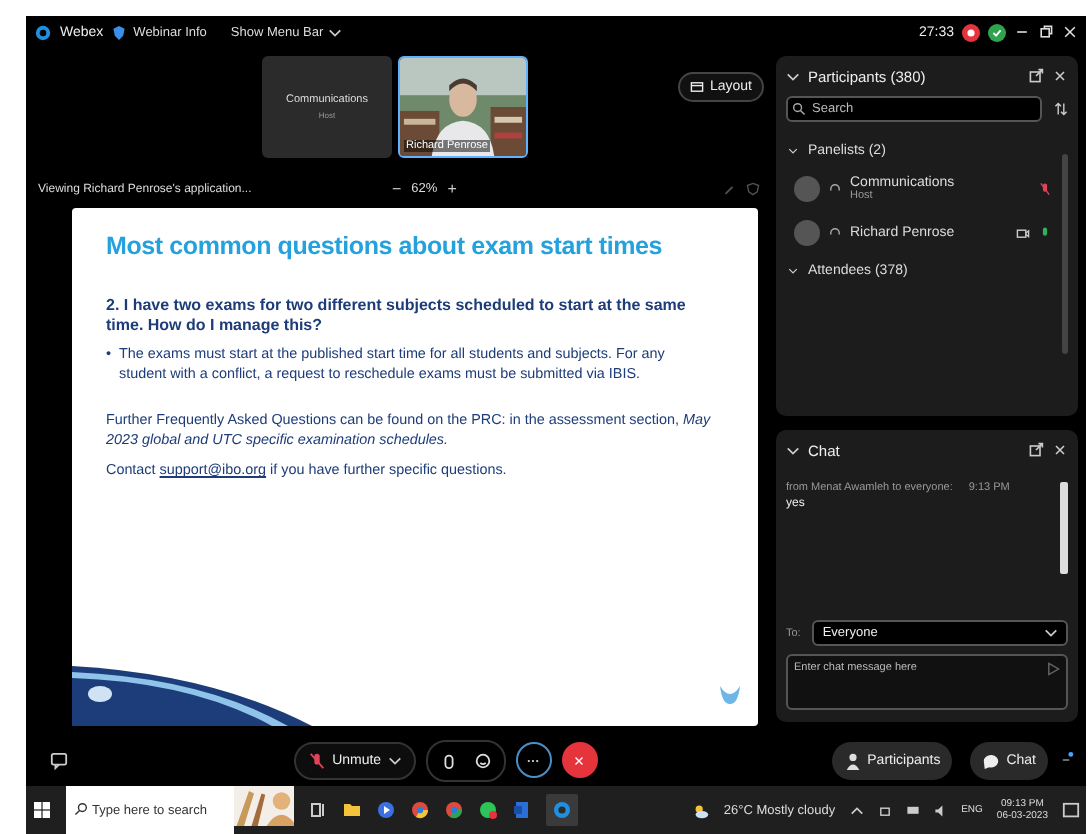 The image size is (1088, 834). What do you see at coordinates (488, 810) in the screenshot?
I see `phone-chat-icon` at bounding box center [488, 810].